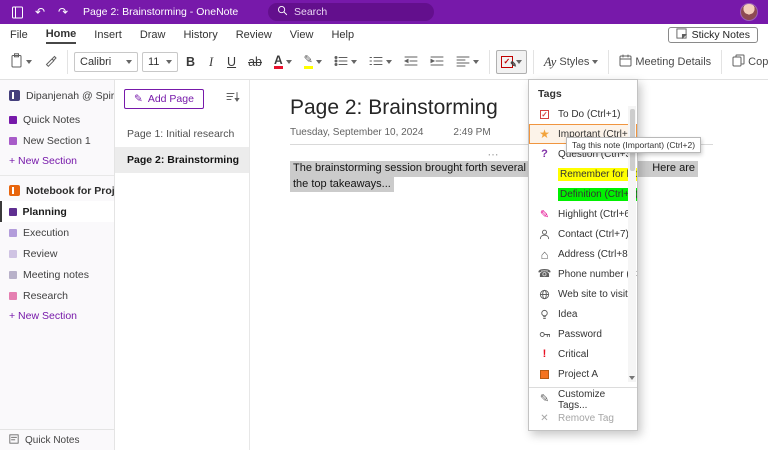 This screenshot has height=450, width=768. I want to click on tag-label: Critical, so click(573, 354).